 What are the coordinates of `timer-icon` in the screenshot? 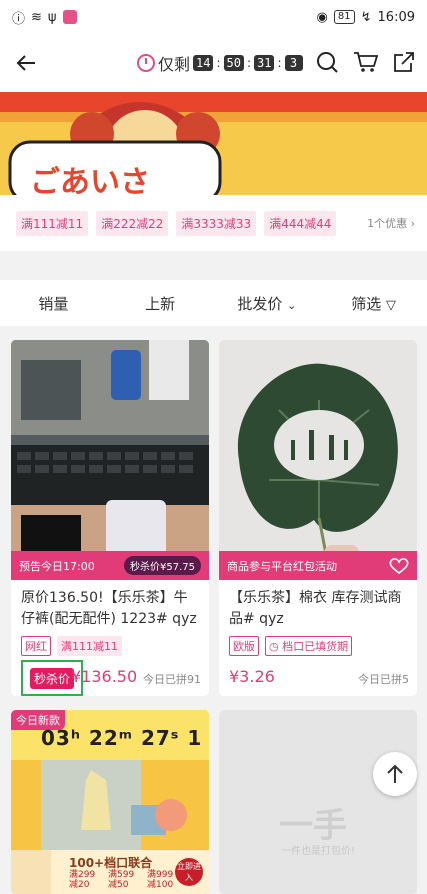 It's located at (146, 63).